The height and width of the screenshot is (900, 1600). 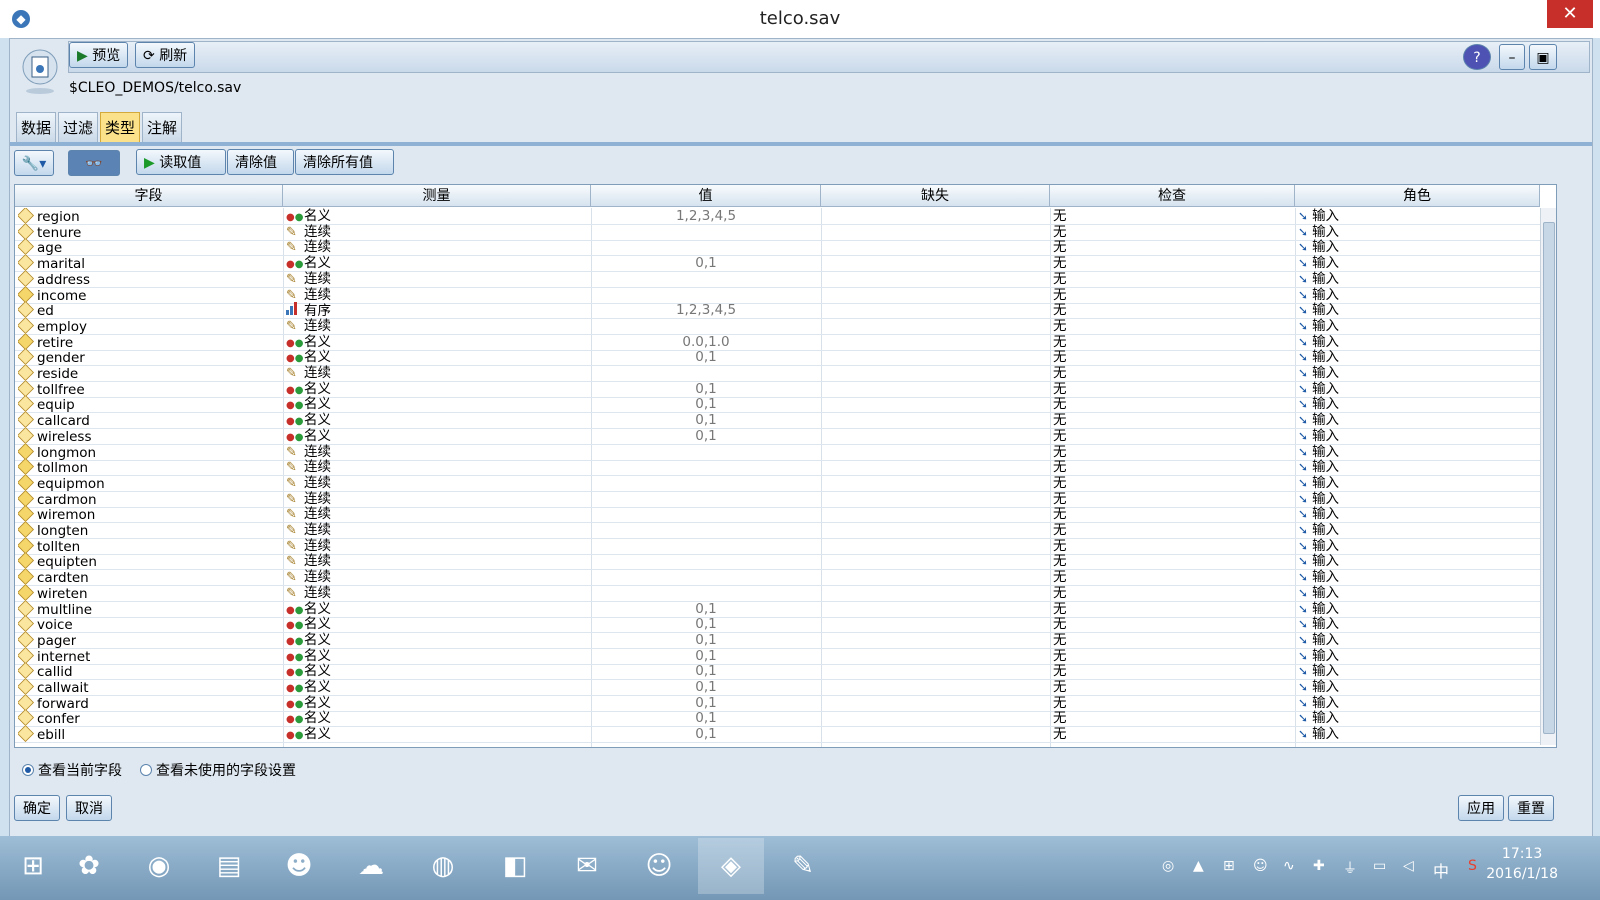 What do you see at coordinates (777, 279) in the screenshot?
I see `table-row: address ✎ 连续 无 ➘ 输入` at bounding box center [777, 279].